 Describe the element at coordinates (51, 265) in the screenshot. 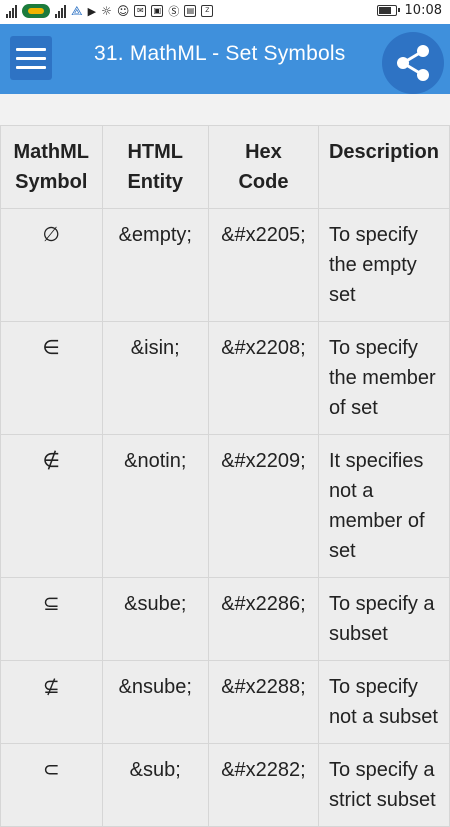

I see `symbol-cell: ∅` at that location.